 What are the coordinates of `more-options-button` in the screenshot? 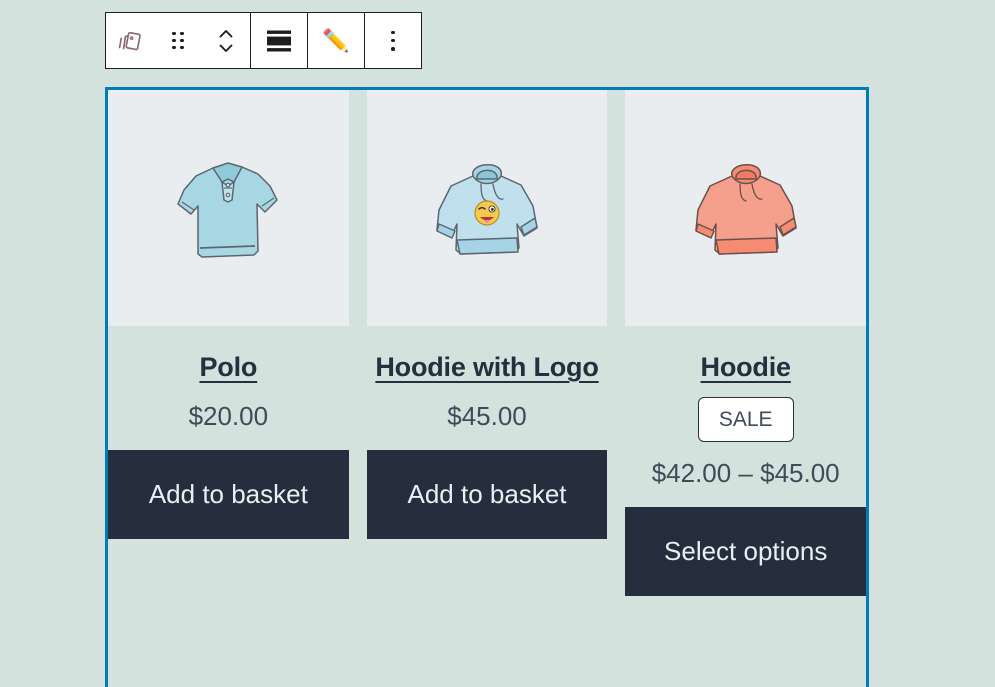 It's located at (393, 40).